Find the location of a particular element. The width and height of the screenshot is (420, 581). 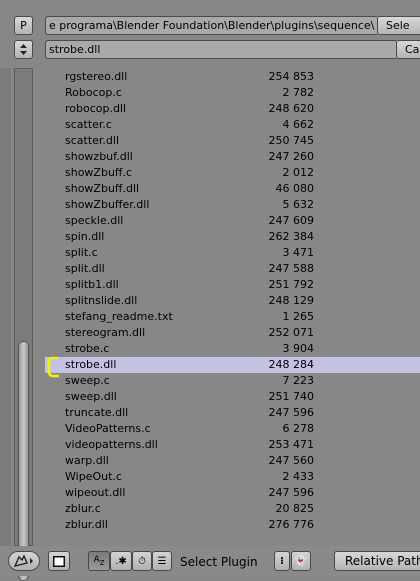

fullscreen-toggle is located at coordinates (59, 561).